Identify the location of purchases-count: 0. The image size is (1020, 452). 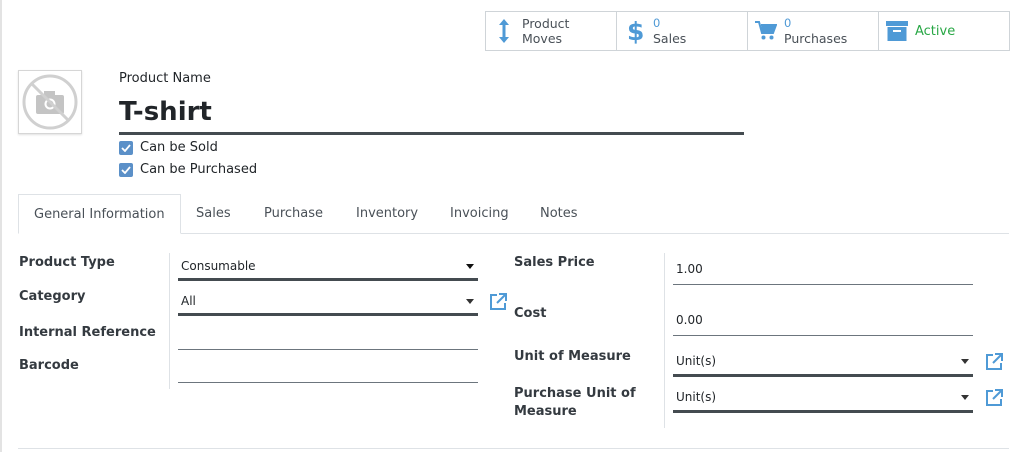
(788, 23).